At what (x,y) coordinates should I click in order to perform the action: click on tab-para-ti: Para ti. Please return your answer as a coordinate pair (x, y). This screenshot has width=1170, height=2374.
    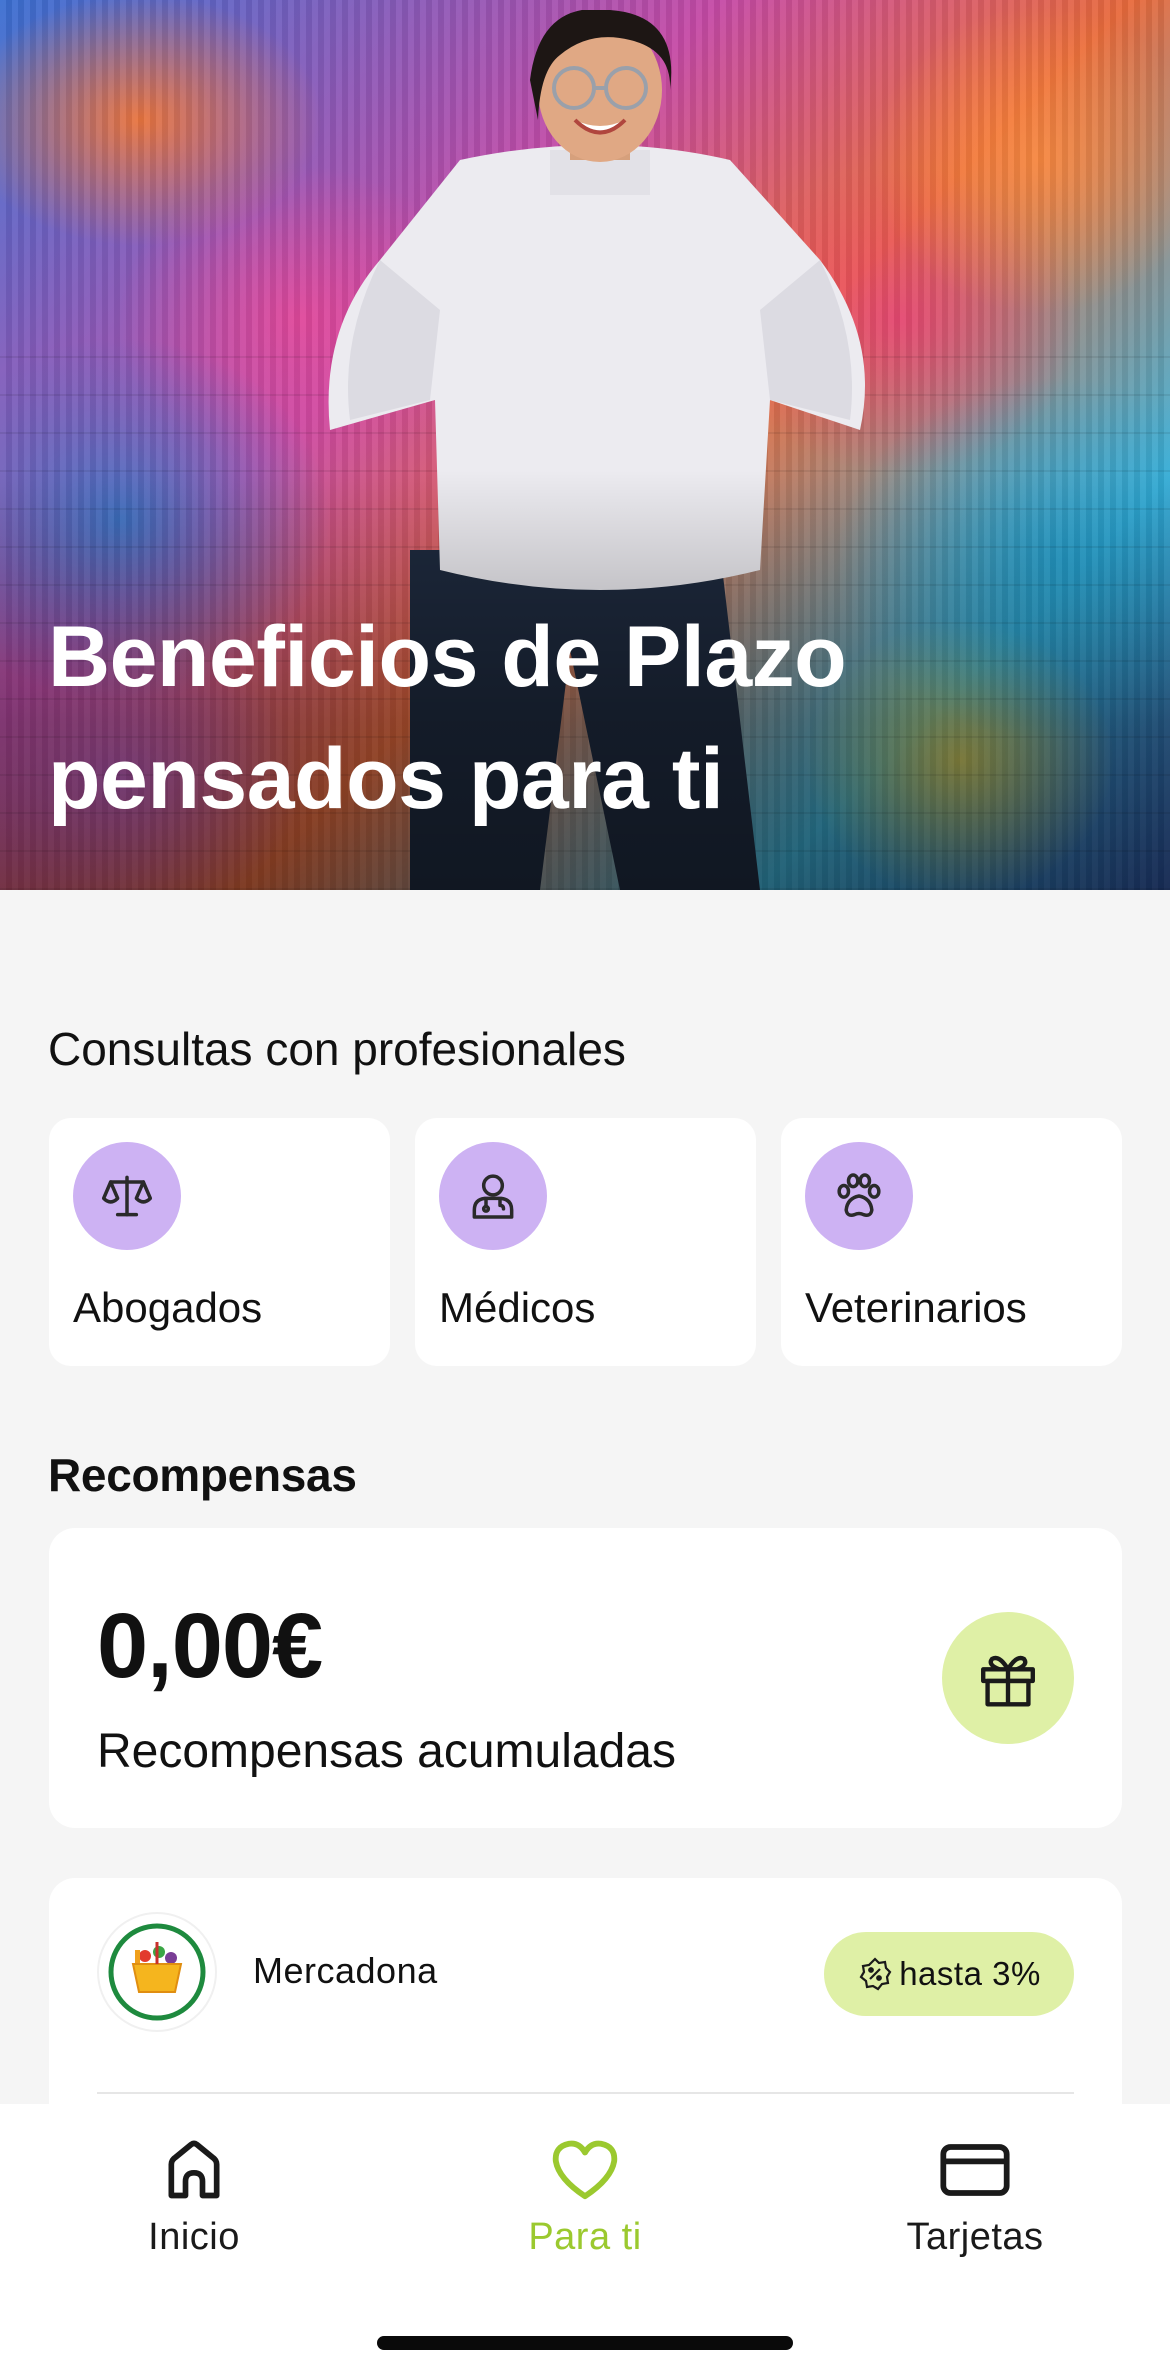
    Looking at the image, I should click on (585, 2193).